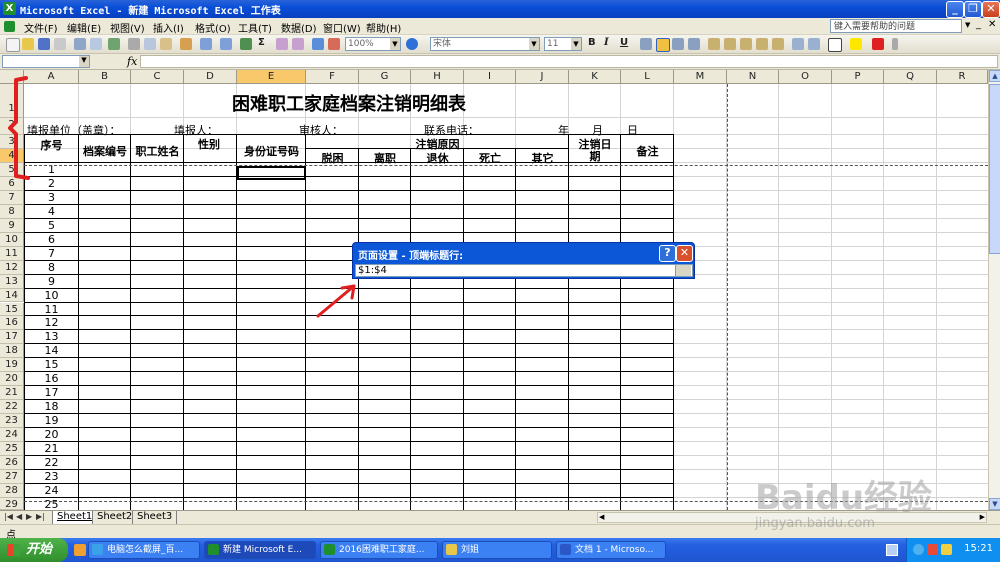 The image size is (1000, 562). I want to click on column-header-m: M, so click(700, 77).